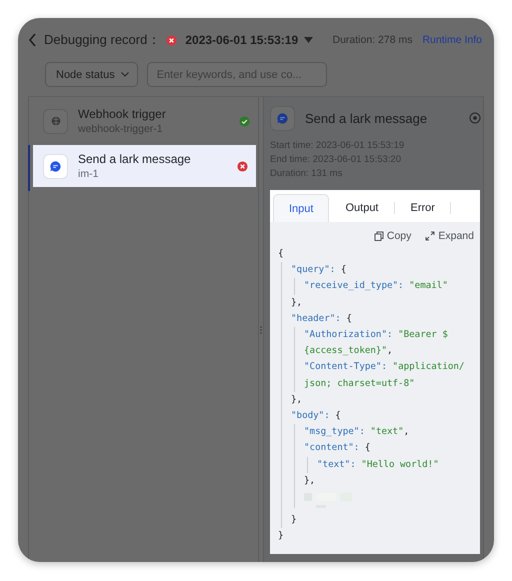  Describe the element at coordinates (124, 74) in the screenshot. I see `chevron-down-icon` at that location.